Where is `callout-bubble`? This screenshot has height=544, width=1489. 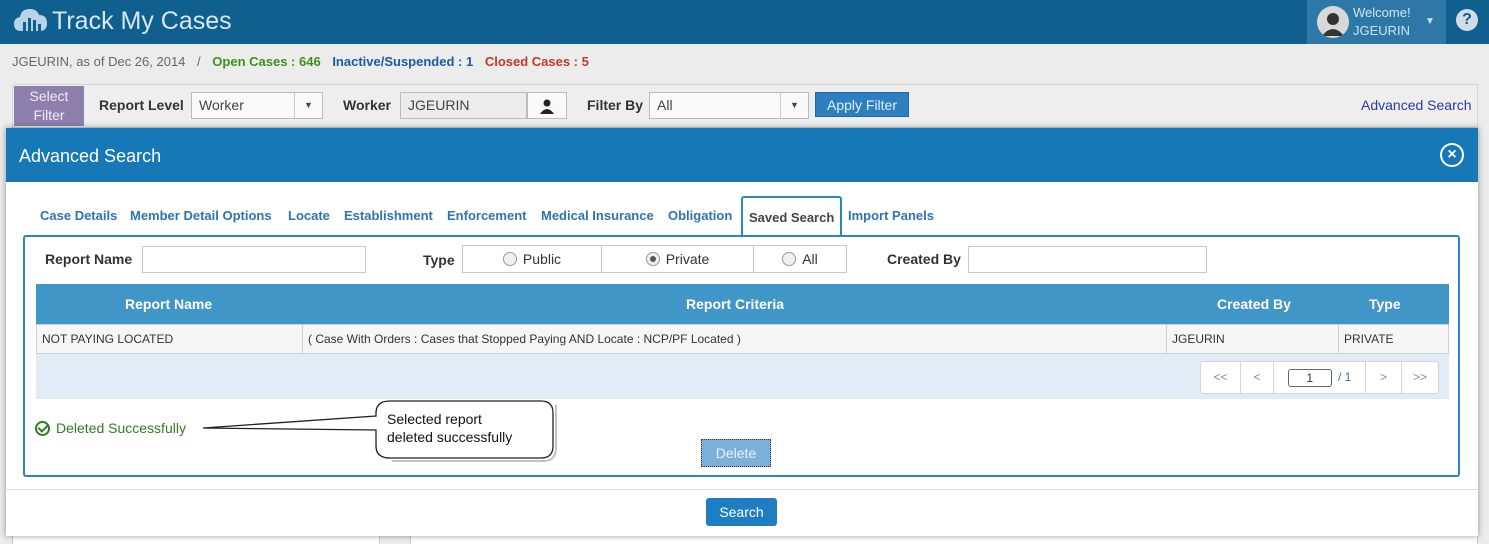 callout-bubble is located at coordinates (379, 431).